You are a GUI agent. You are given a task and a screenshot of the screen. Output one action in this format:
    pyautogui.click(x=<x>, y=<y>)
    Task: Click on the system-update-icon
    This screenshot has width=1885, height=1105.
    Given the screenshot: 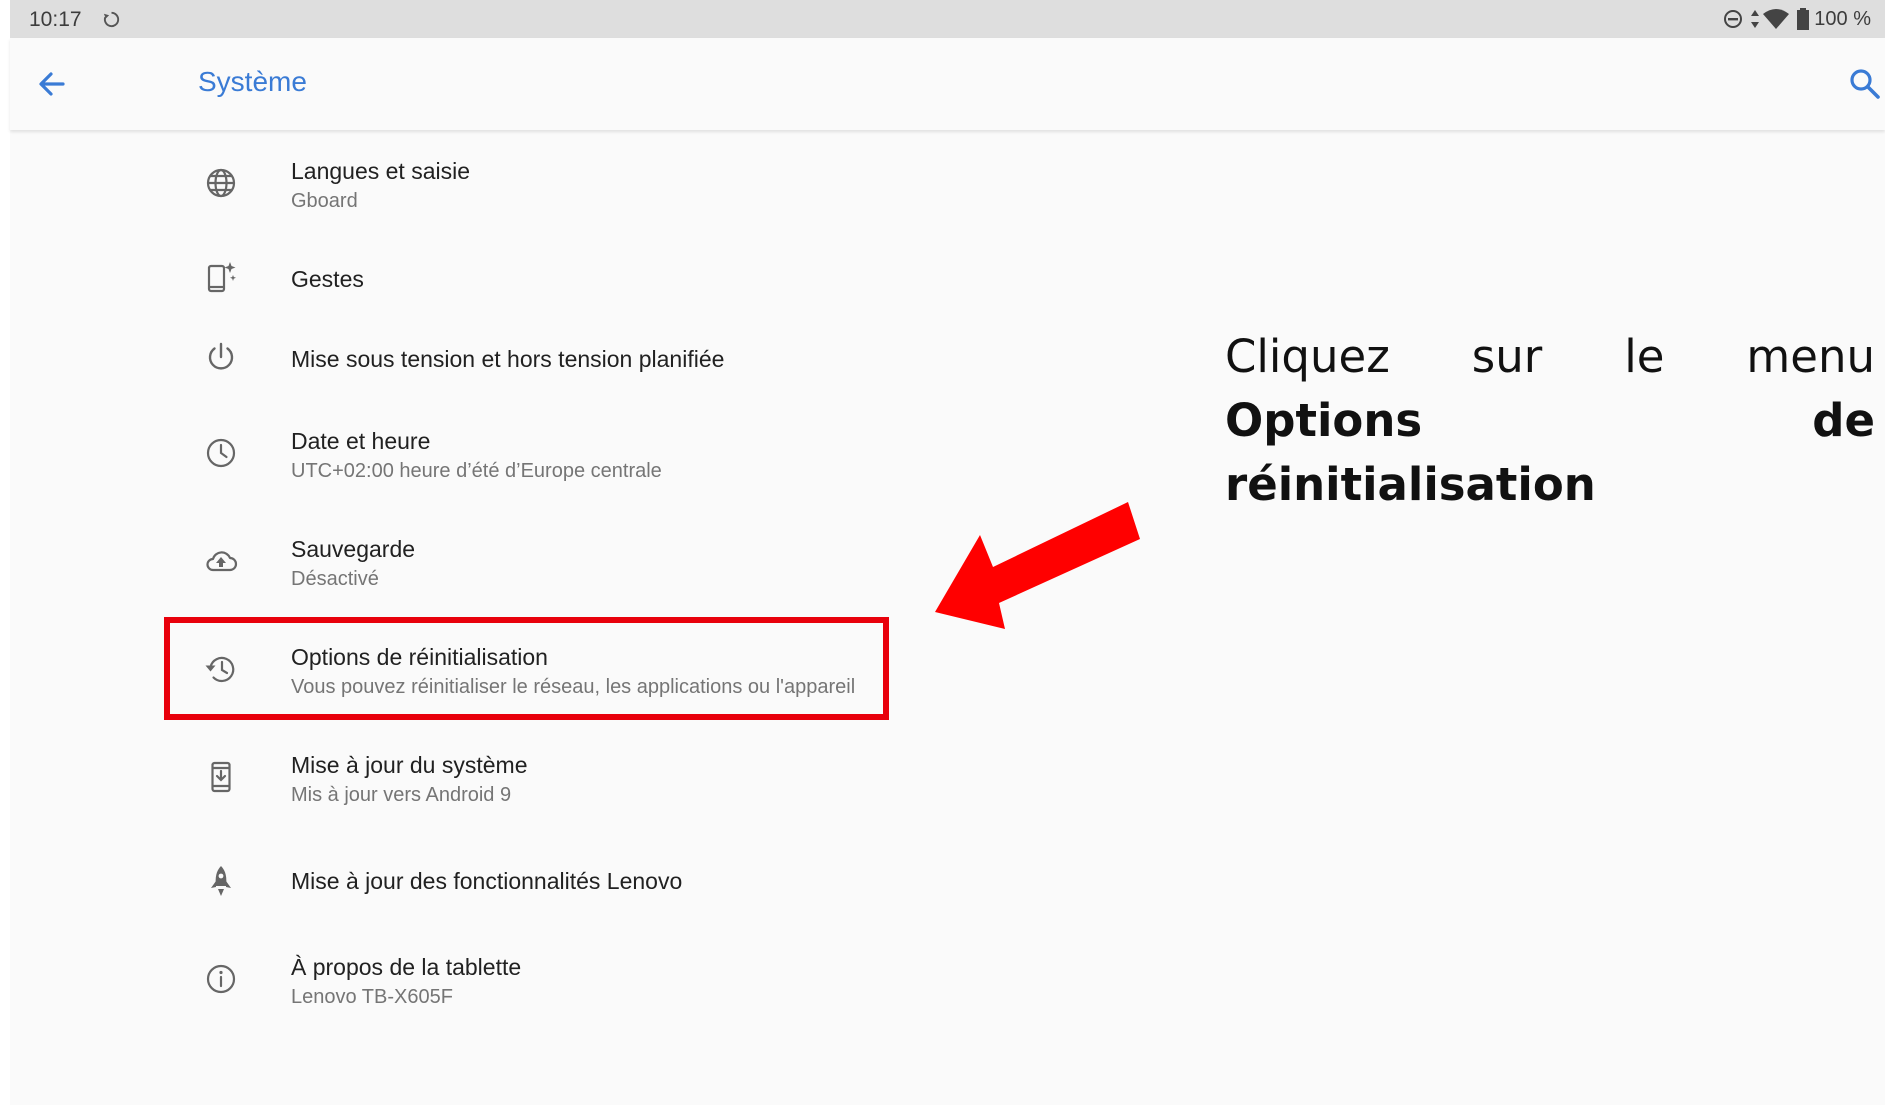 What is the action you would take?
    pyautogui.click(x=221, y=777)
    